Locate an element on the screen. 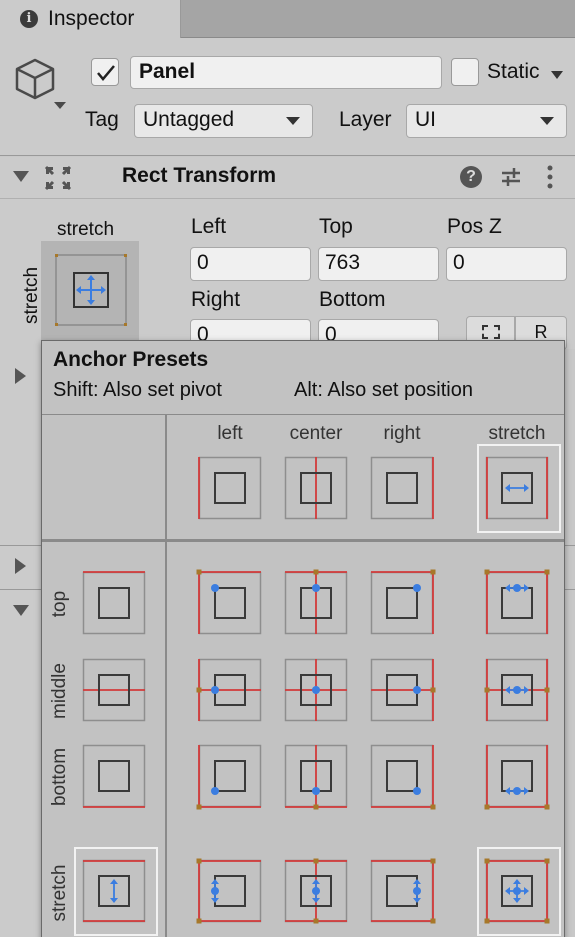 Image resolution: width=575 pixels, height=937 pixels. active-checkbox is located at coordinates (105, 72).